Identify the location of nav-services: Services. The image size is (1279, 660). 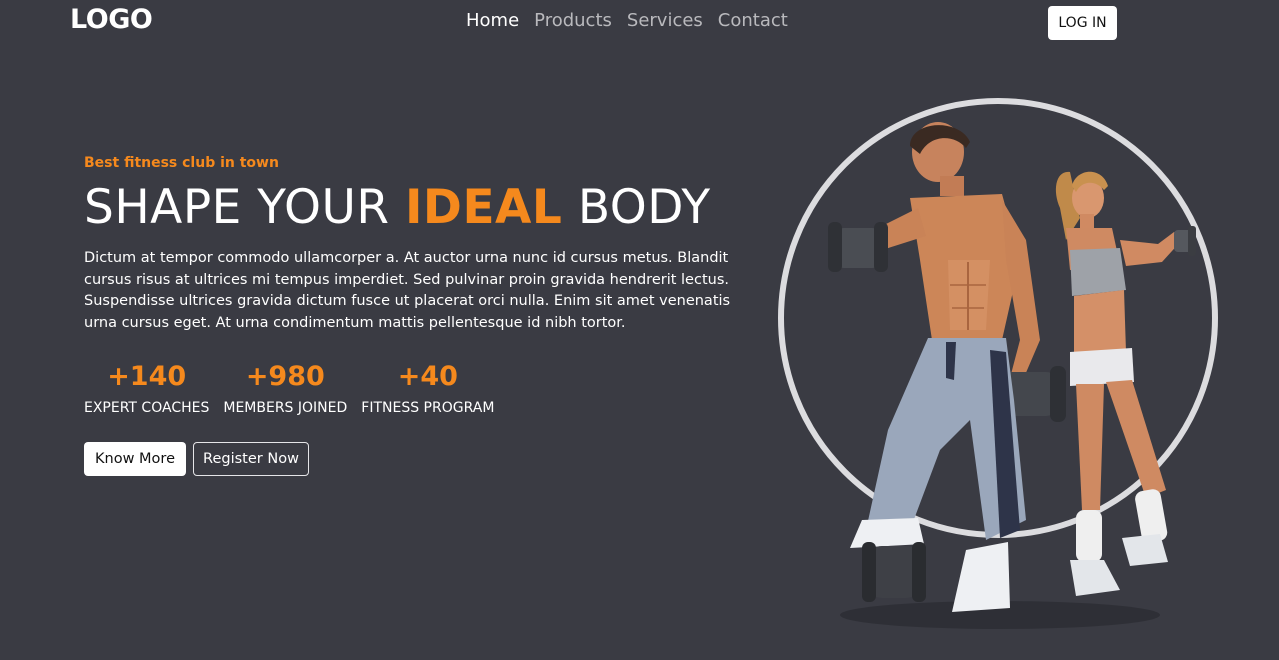
(665, 20).